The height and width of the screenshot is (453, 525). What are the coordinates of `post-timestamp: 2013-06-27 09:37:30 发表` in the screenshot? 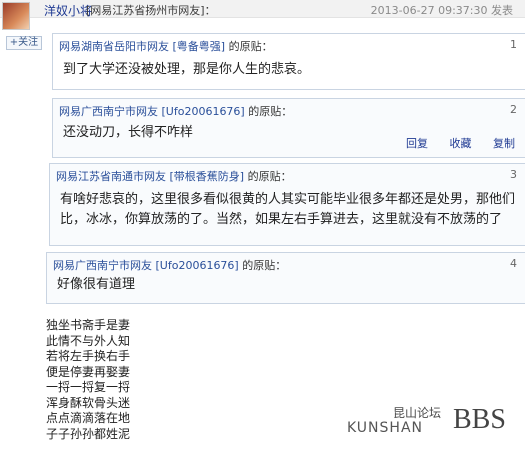 It's located at (441, 10).